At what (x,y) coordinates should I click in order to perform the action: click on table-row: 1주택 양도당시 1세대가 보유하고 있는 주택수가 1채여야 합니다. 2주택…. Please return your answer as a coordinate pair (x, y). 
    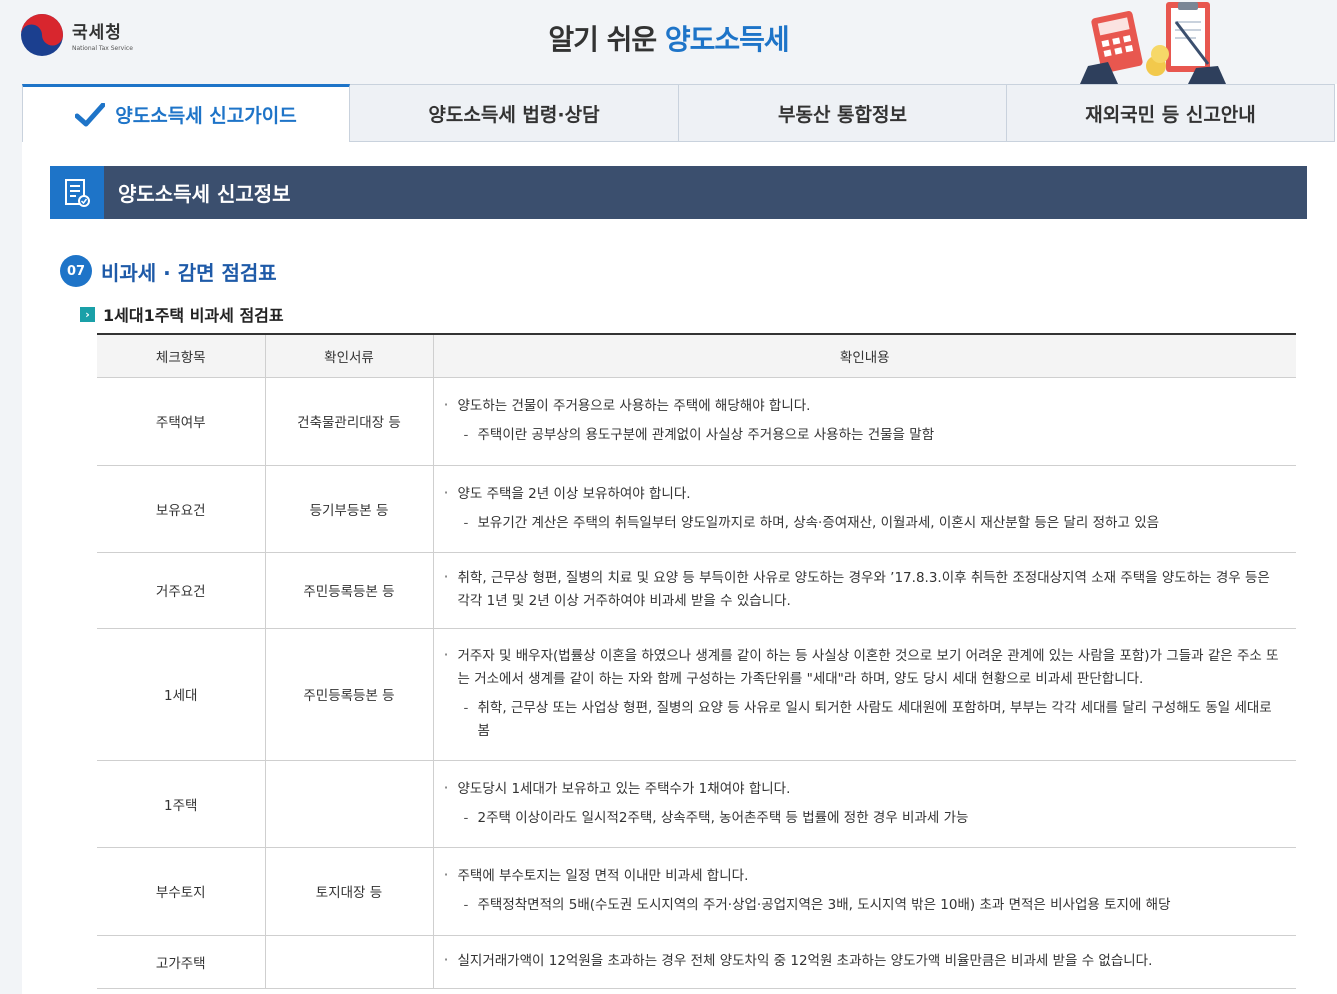
    Looking at the image, I should click on (696, 804).